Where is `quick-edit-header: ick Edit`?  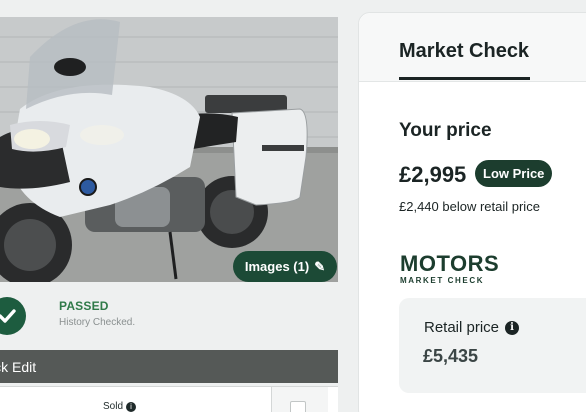 quick-edit-header: ick Edit is located at coordinates (169, 366).